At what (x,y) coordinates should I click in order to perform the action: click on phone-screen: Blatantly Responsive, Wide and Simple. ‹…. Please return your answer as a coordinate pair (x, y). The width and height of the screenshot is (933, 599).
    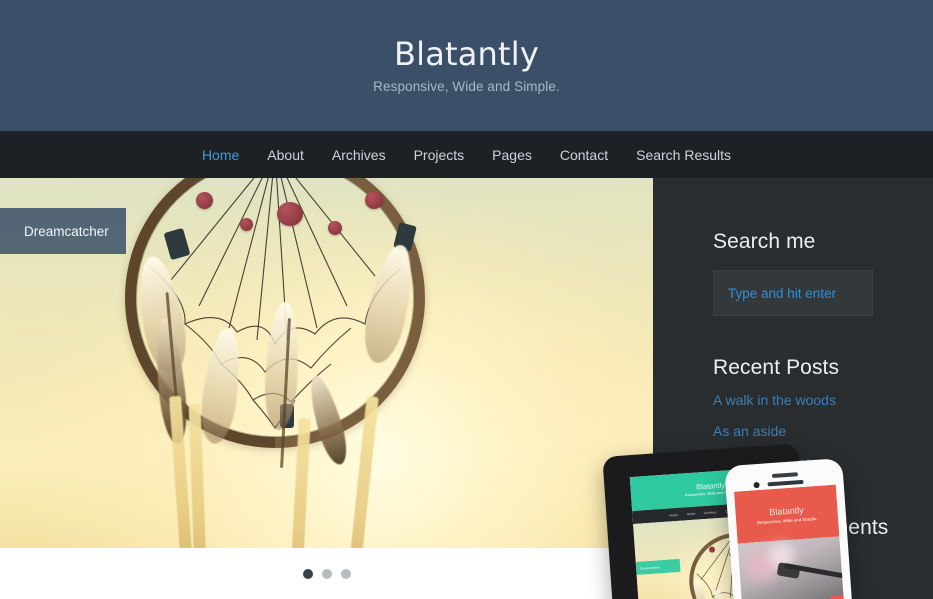
    Looking at the image, I should click on (790, 541).